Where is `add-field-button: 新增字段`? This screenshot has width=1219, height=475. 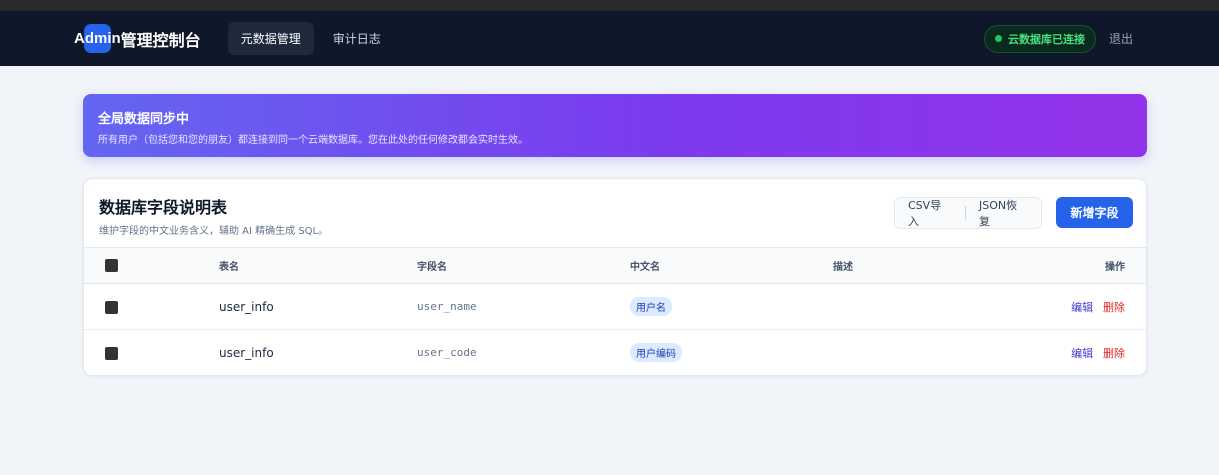 add-field-button: 新增字段 is located at coordinates (1094, 212).